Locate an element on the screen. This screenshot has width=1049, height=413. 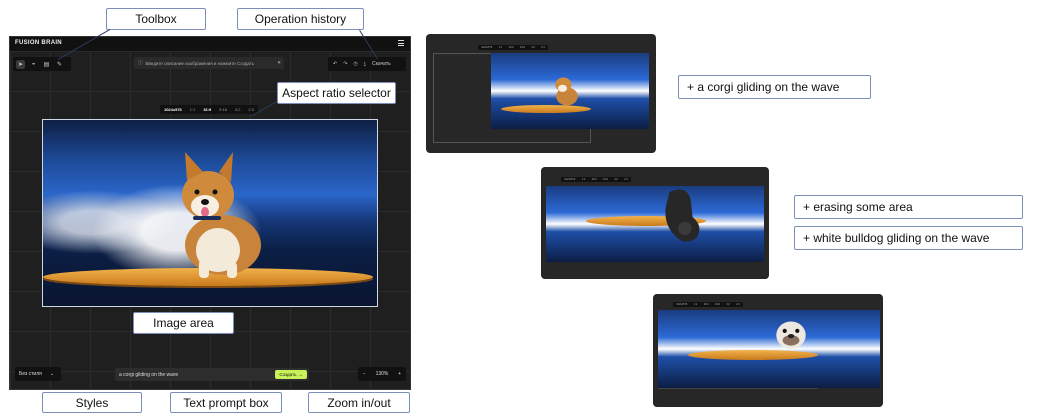
chevron-down-icon: ⌄ is located at coordinates (52, 374).